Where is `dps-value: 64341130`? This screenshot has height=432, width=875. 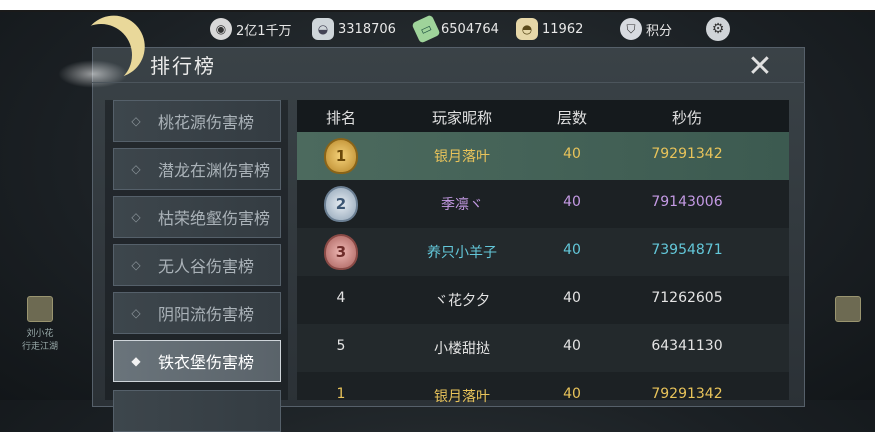
dps-value: 64341130 is located at coordinates (687, 346).